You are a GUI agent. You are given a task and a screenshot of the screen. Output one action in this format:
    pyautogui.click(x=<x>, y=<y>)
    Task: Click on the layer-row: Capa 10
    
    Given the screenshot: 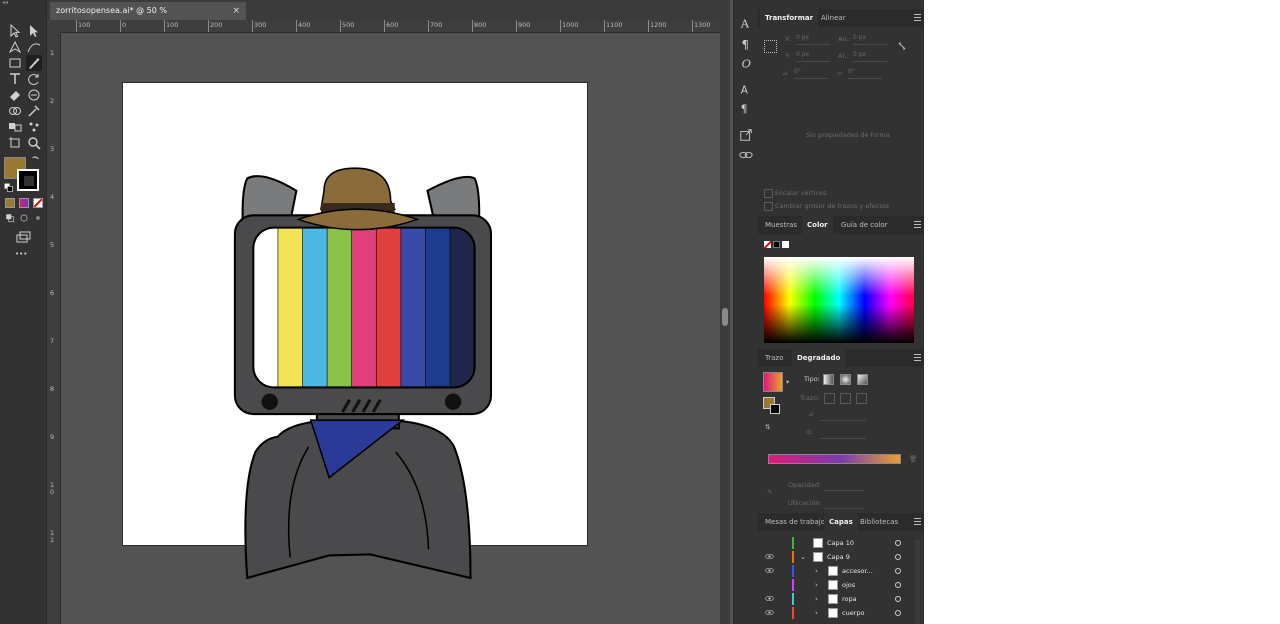 What is the action you would take?
    pyautogui.click(x=841, y=543)
    